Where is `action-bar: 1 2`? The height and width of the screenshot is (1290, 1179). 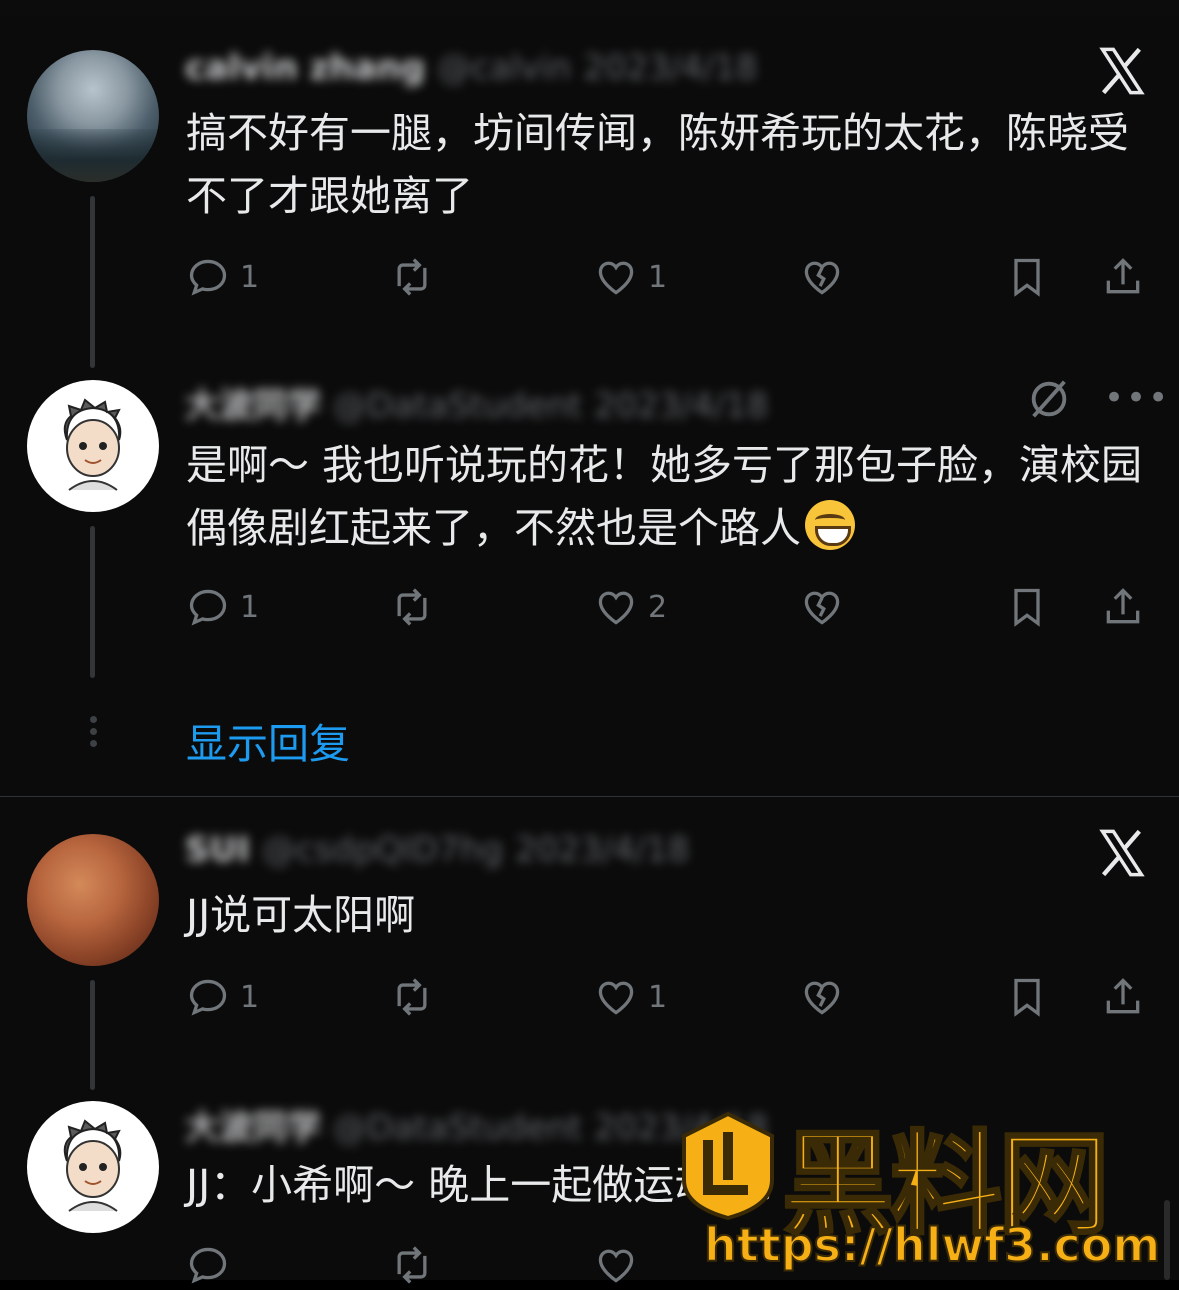 action-bar: 1 2 is located at coordinates (589, 607).